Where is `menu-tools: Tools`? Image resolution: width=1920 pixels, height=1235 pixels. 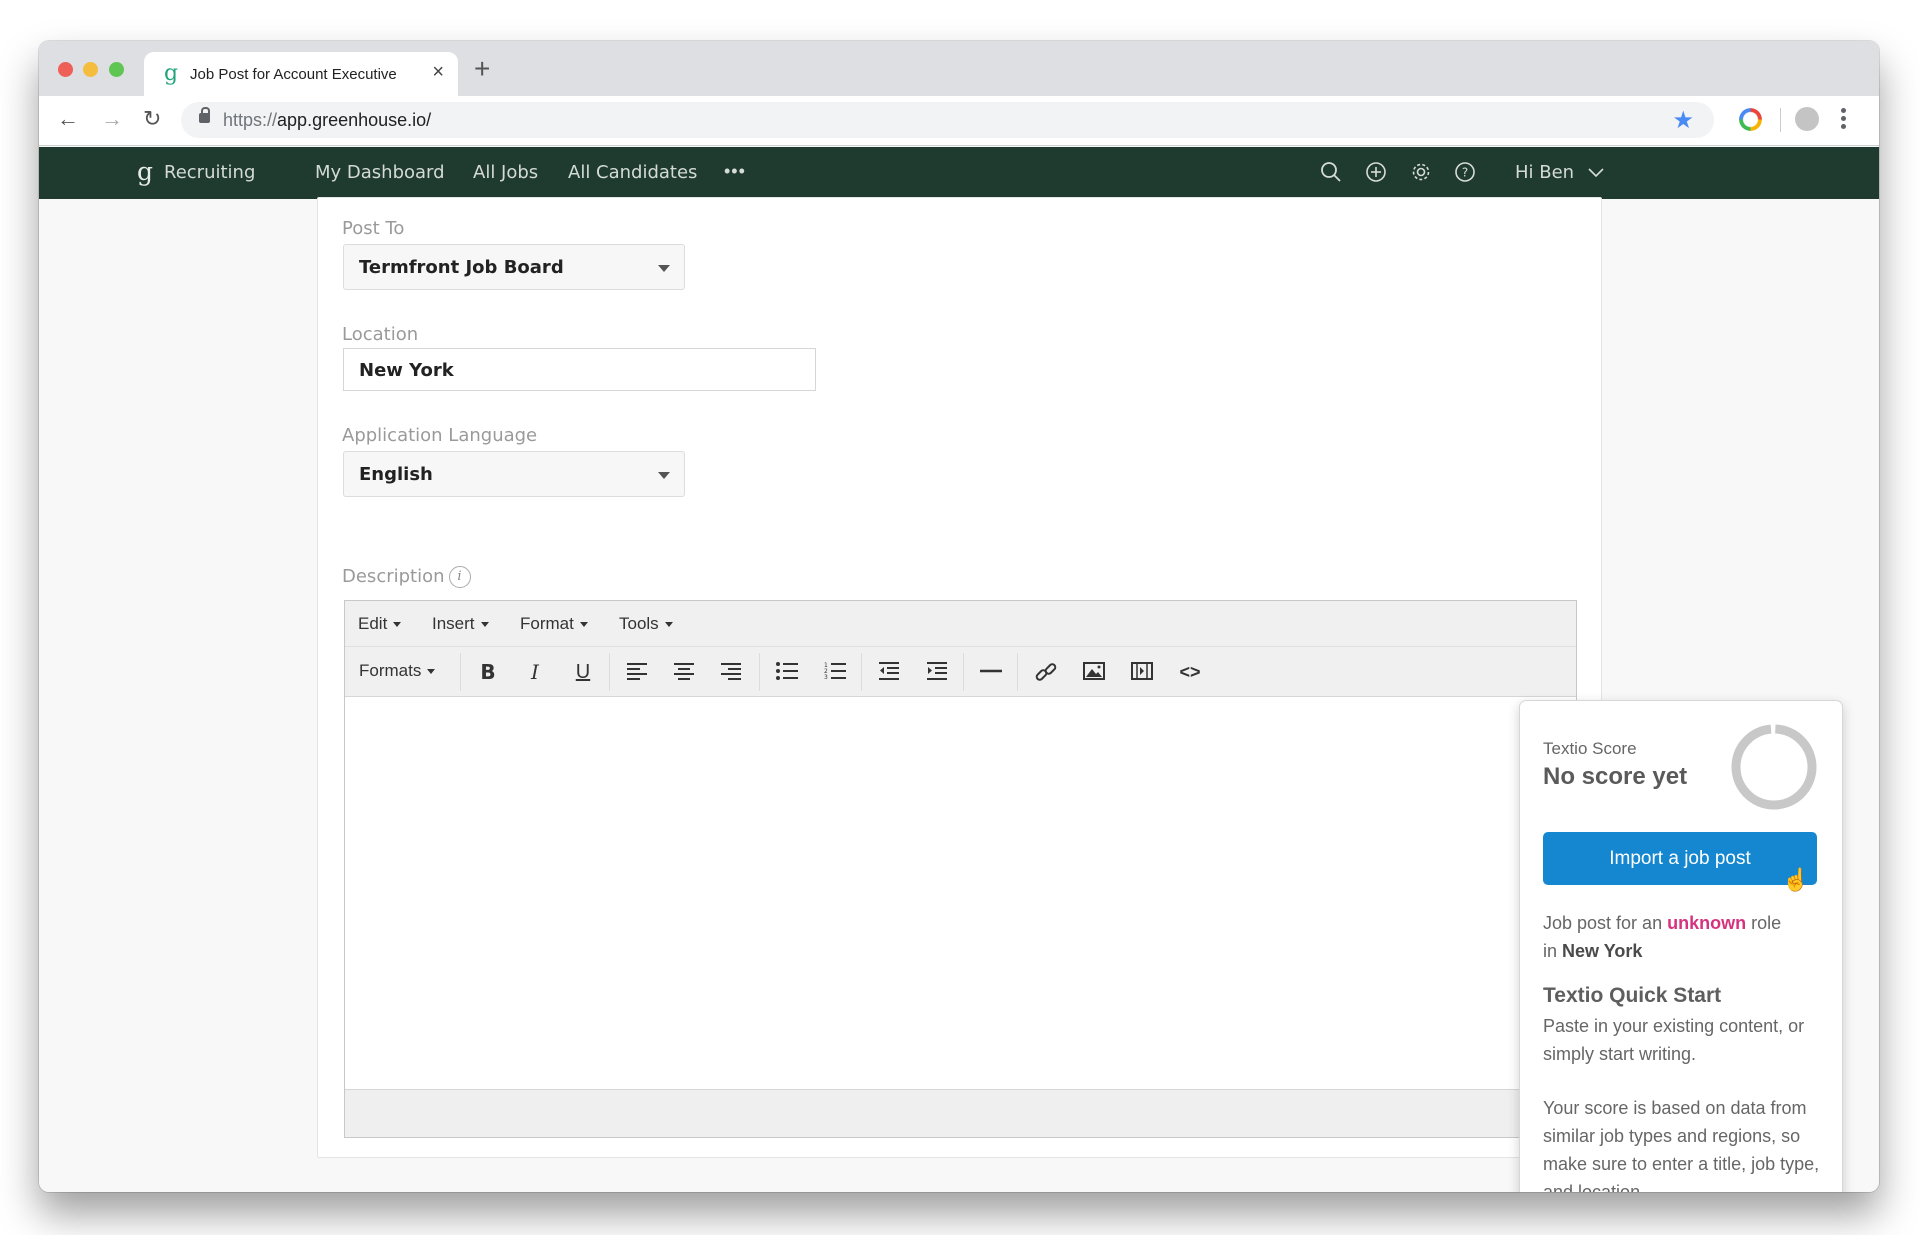 menu-tools: Tools is located at coordinates (646, 624).